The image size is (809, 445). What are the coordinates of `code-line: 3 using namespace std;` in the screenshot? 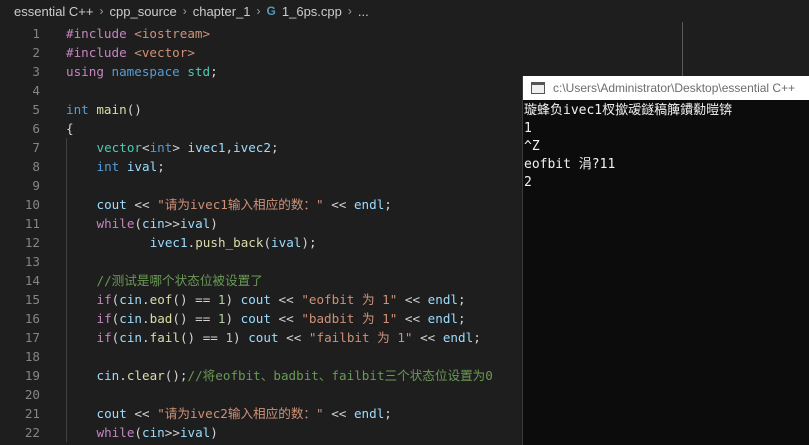 It's located at (261, 71).